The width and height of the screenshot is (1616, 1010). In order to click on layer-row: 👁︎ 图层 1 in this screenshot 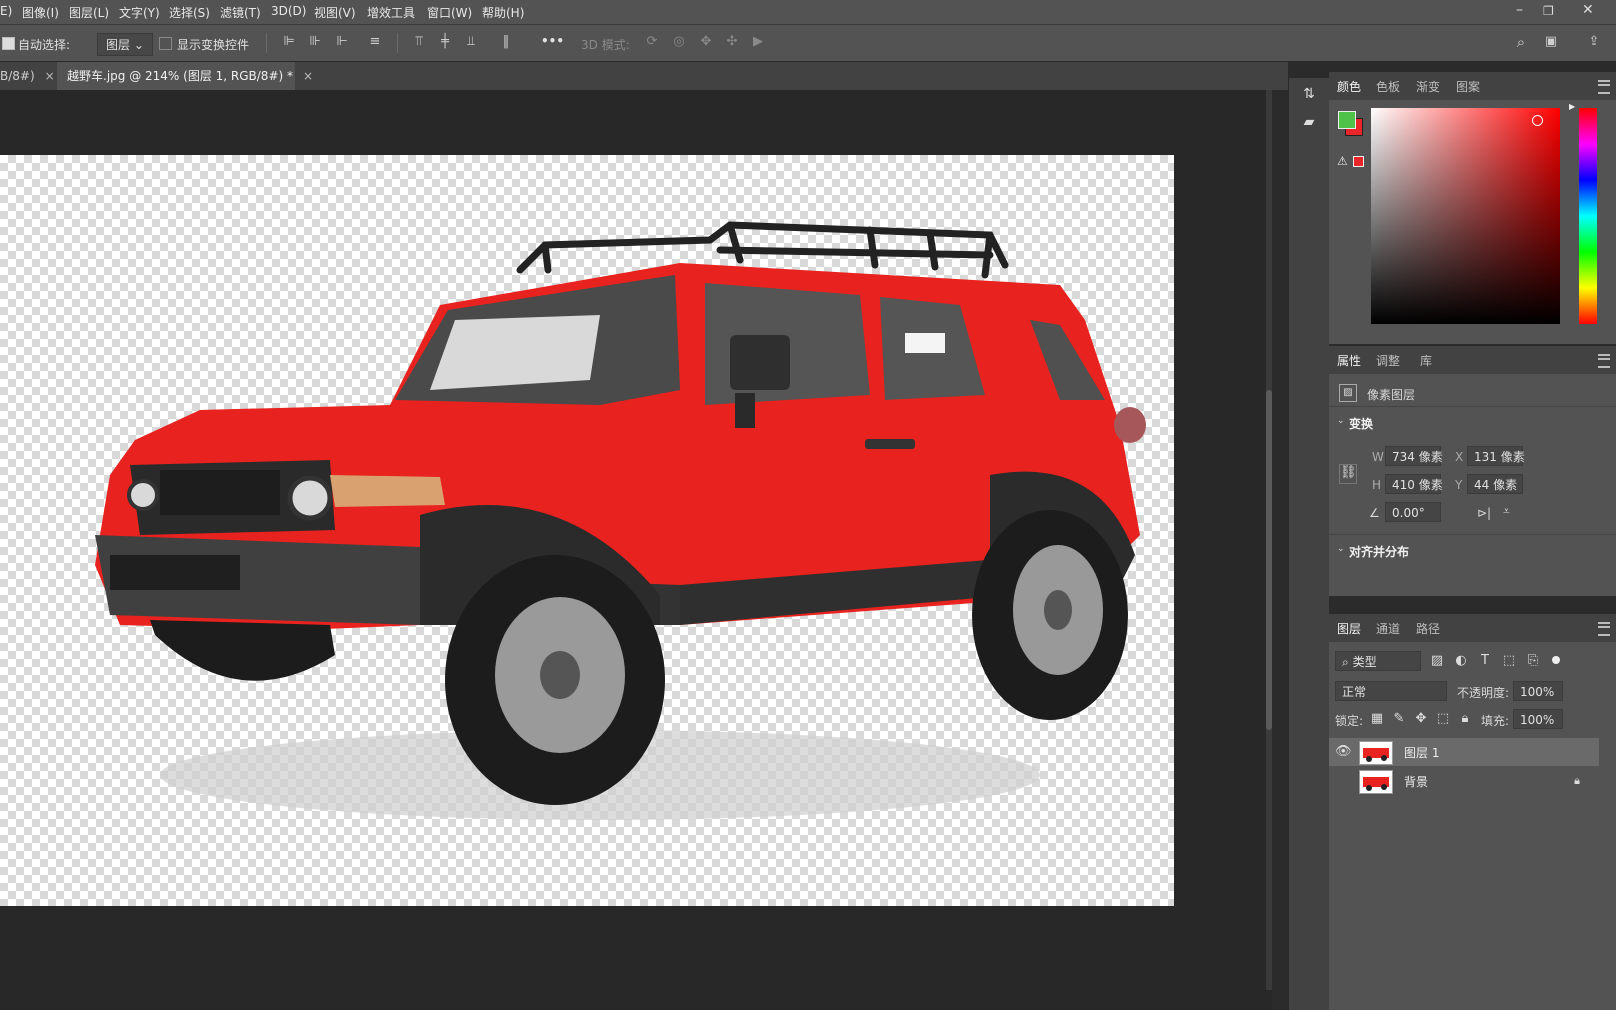, I will do `click(1464, 752)`.